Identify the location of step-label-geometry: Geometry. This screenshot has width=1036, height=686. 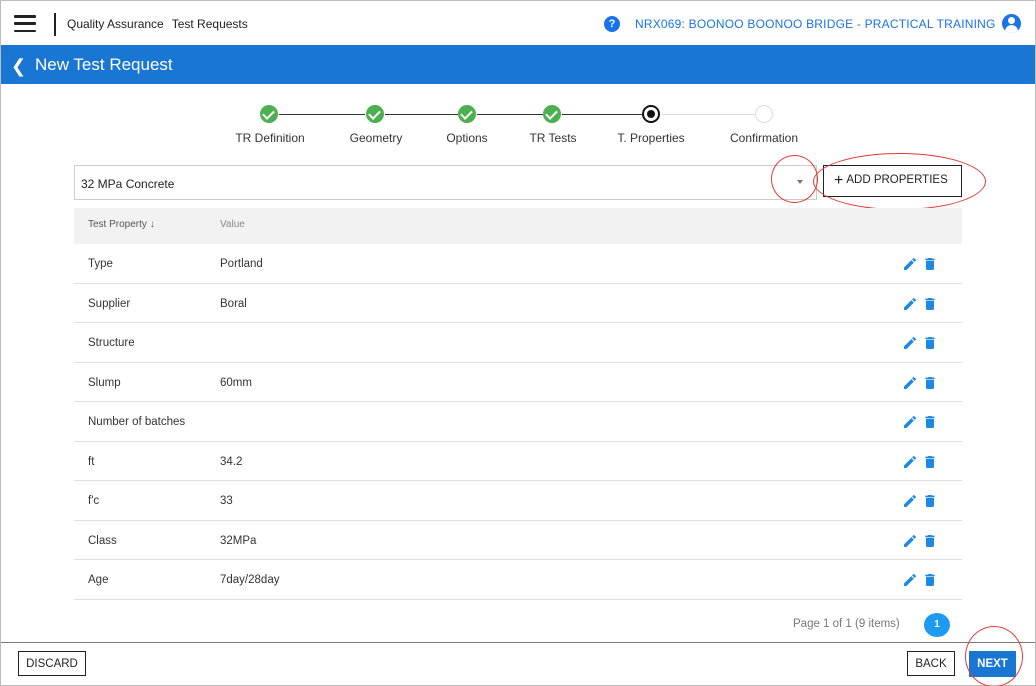
(376, 138).